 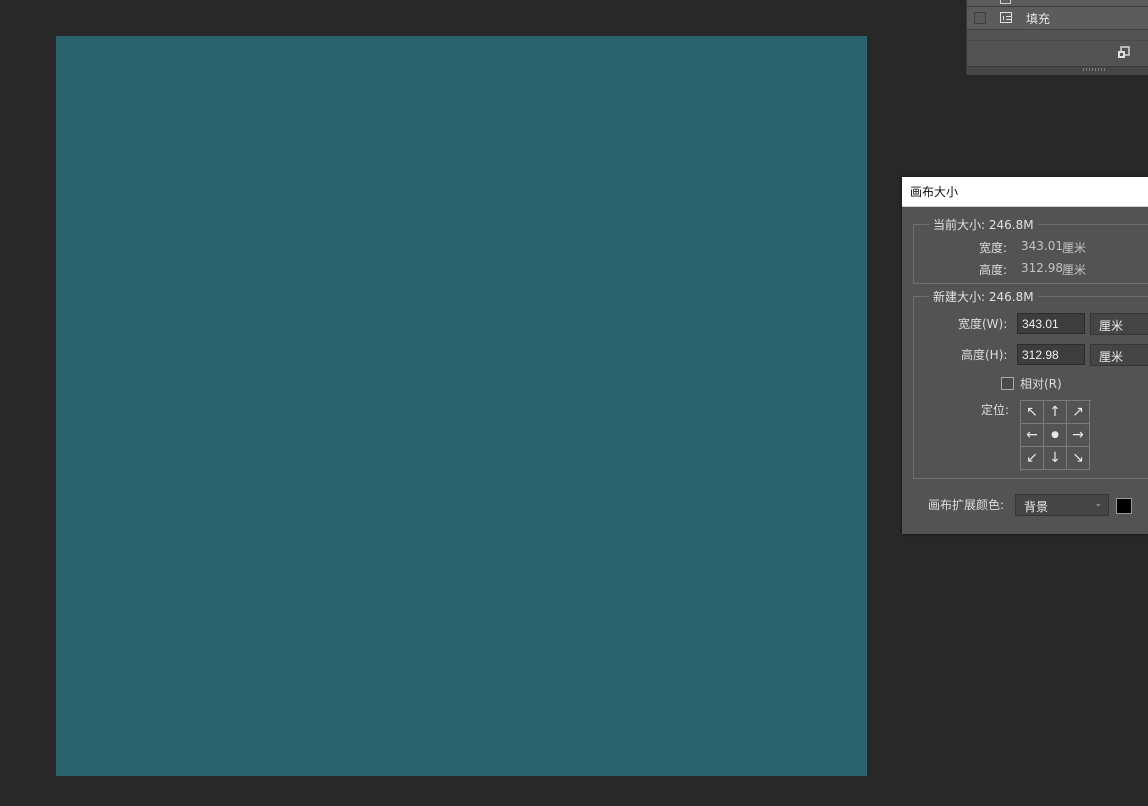 What do you see at coordinates (1094, 69) in the screenshot?
I see `resize-grip-icon` at bounding box center [1094, 69].